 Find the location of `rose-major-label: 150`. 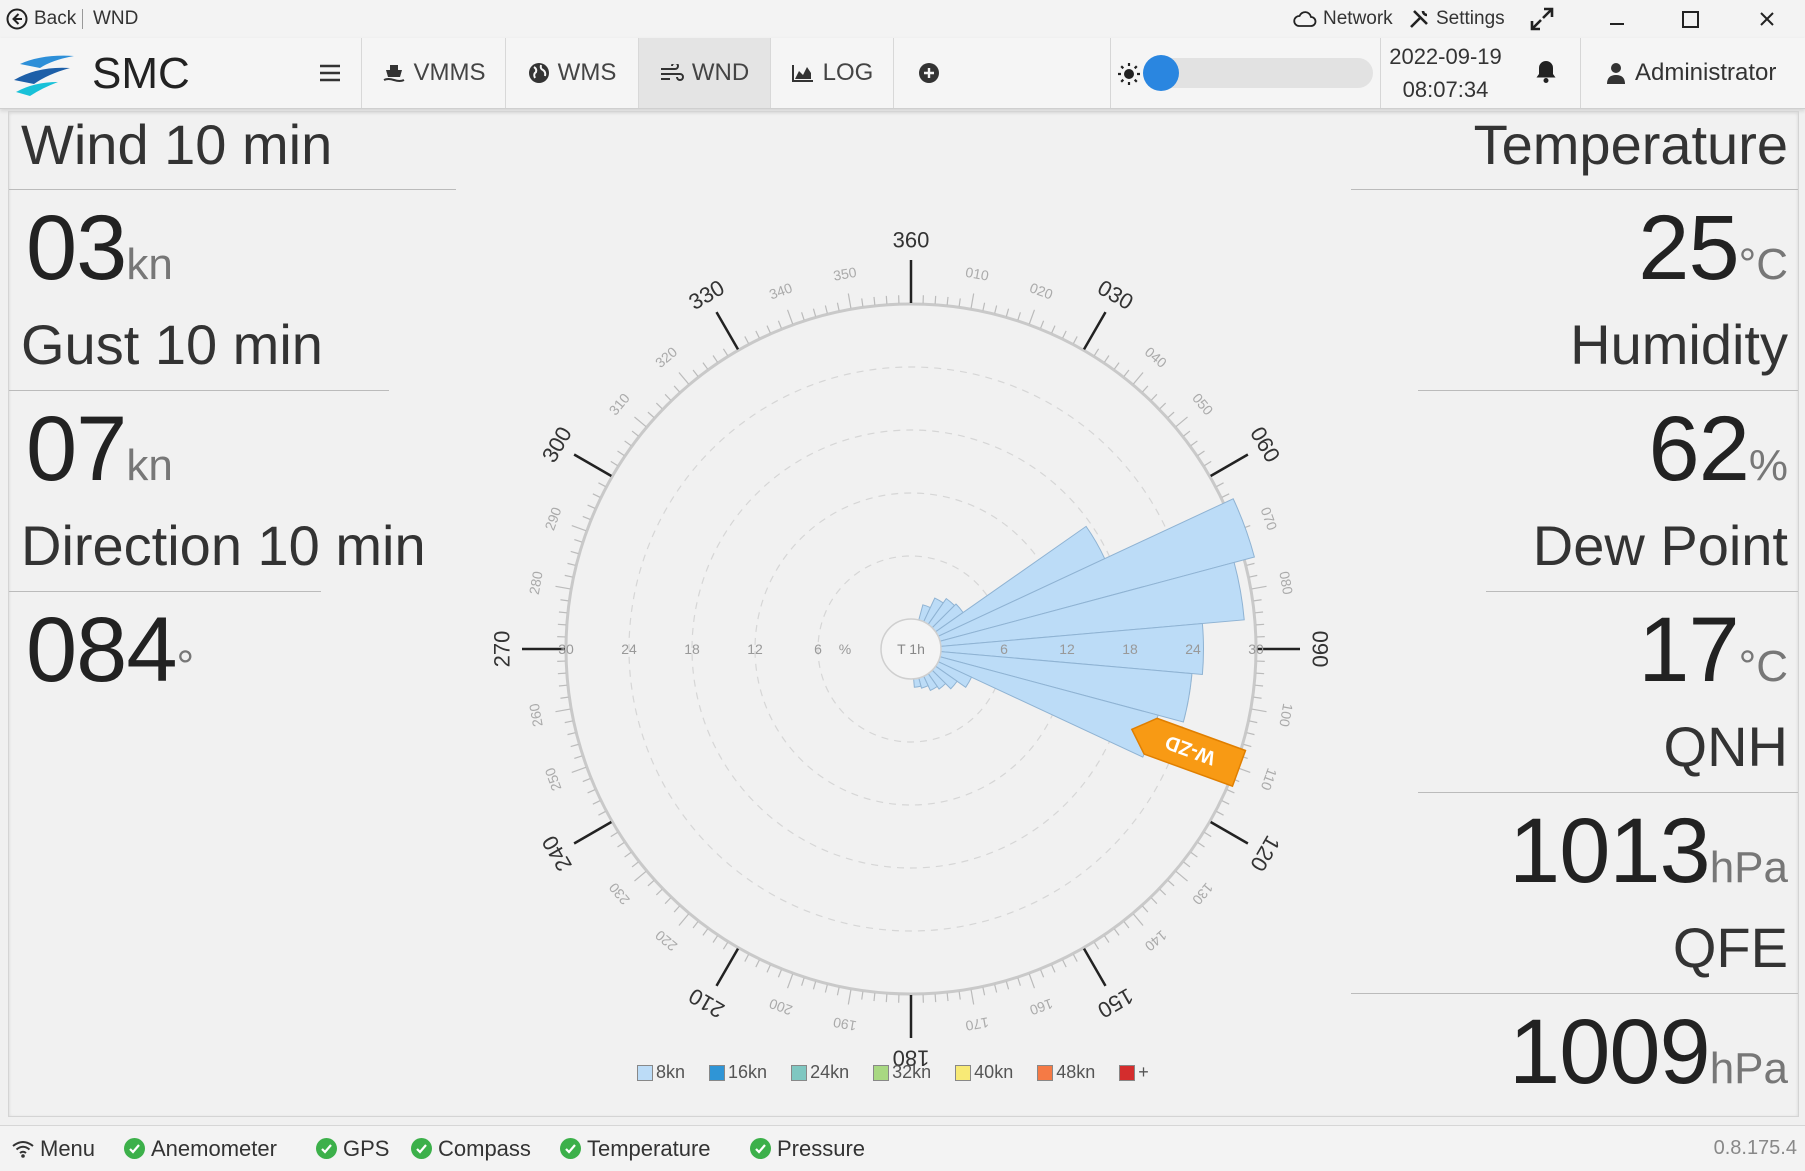

rose-major-label: 150 is located at coordinates (1115, 1003).